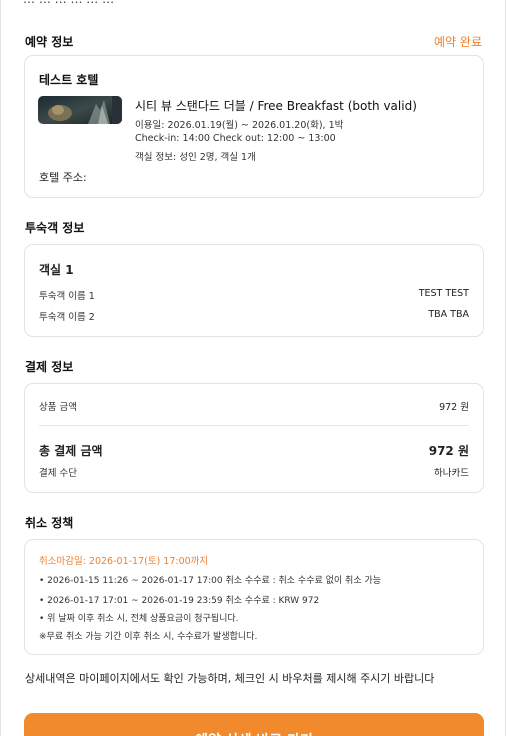 This screenshot has height=736, width=506. What do you see at coordinates (254, 438) in the screenshot?
I see `payment-card: 상품 금액 972 원 총 결제 금액 972 원 결제 수단 하나카드` at bounding box center [254, 438].